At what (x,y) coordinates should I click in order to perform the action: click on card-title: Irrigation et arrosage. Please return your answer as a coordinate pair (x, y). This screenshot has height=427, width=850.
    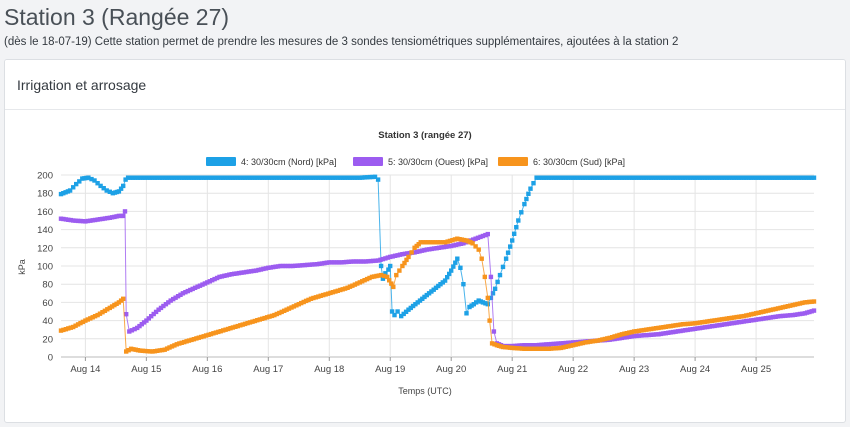
    Looking at the image, I should click on (82, 84).